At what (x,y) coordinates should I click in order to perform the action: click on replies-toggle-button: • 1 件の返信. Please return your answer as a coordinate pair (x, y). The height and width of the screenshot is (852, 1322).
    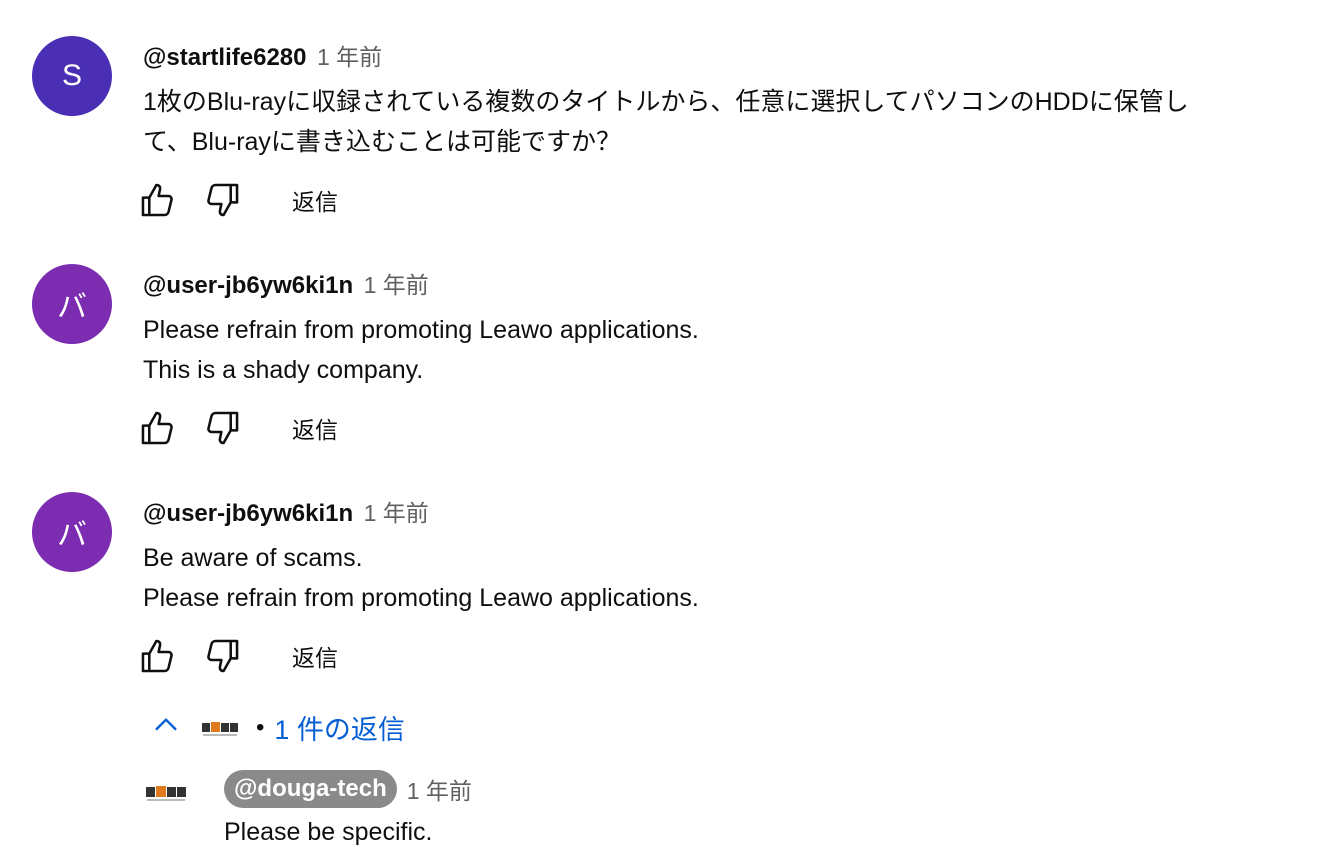
    Looking at the image, I should click on (277, 727).